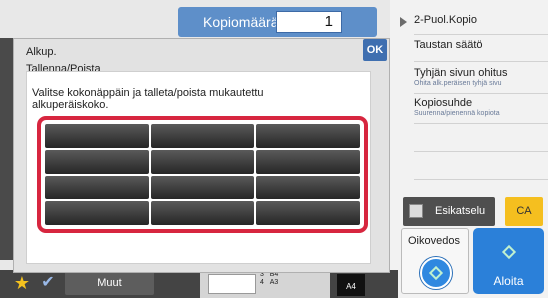 The image size is (548, 298). What do you see at coordinates (274, 282) in the screenshot?
I see `tray-size-text: A3` at bounding box center [274, 282].